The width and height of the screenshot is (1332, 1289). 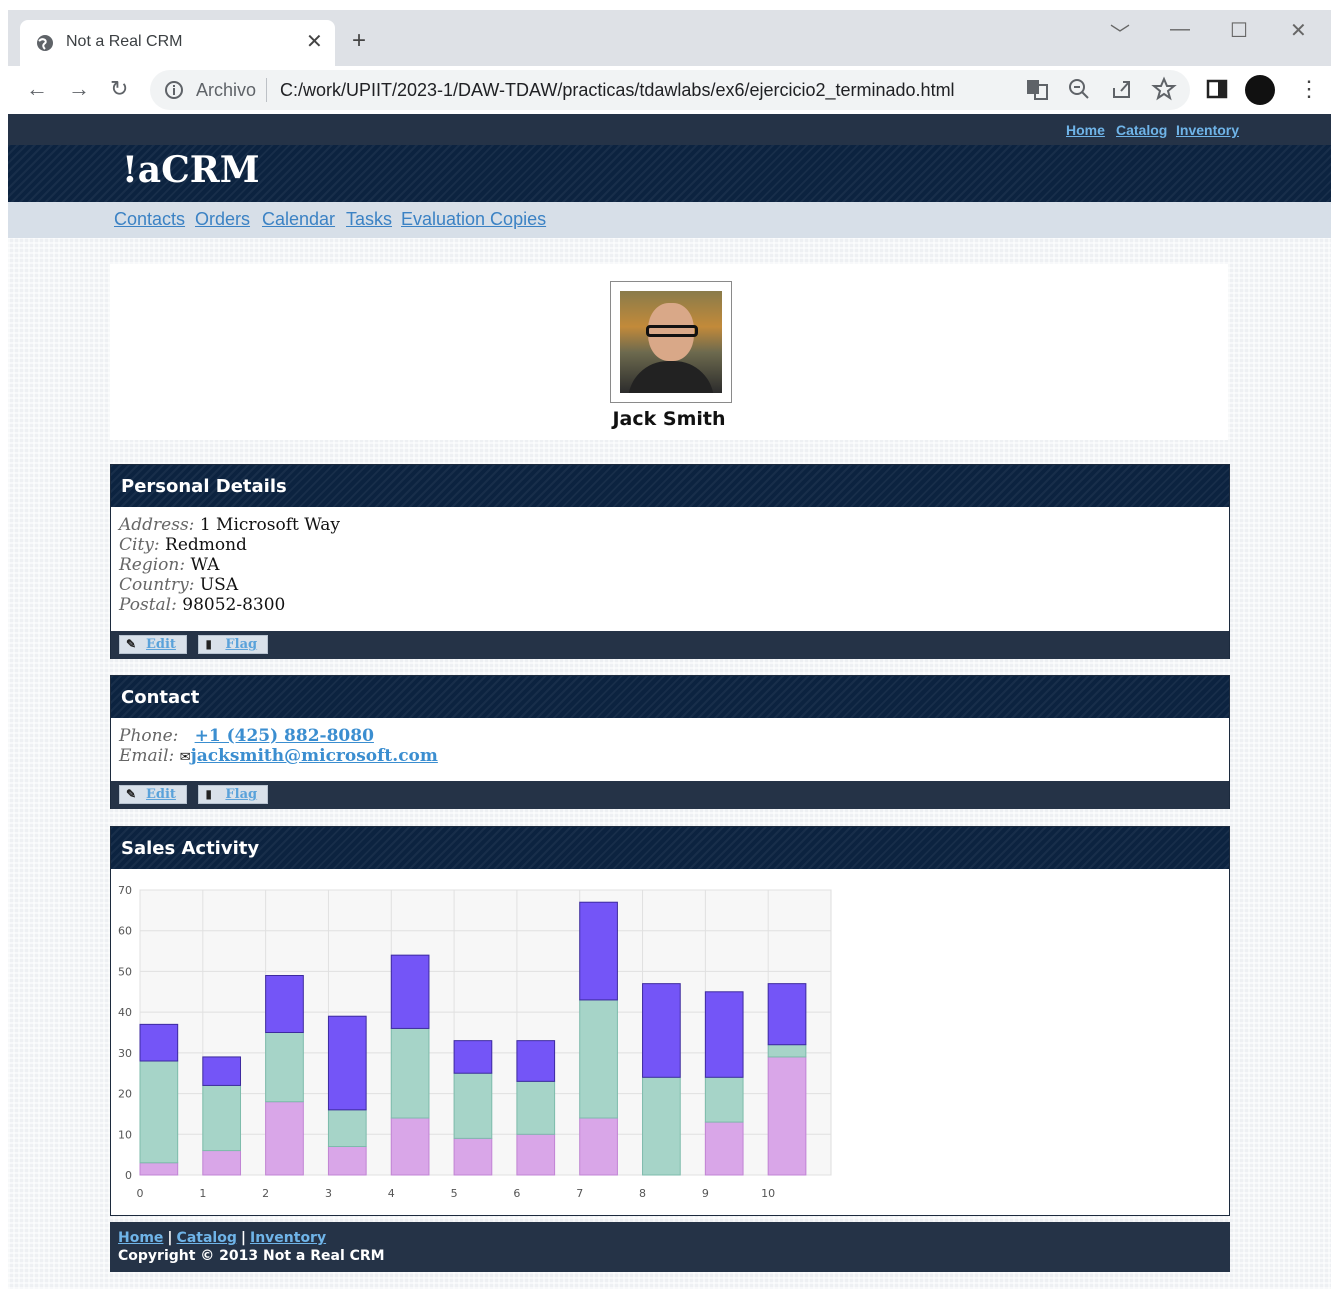 I want to click on region-value: WA, so click(x=205, y=565).